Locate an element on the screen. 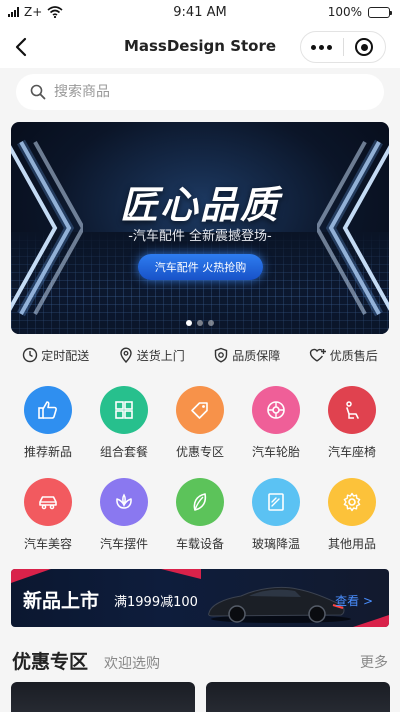 The image size is (400, 712). seat-icon is located at coordinates (352, 410).